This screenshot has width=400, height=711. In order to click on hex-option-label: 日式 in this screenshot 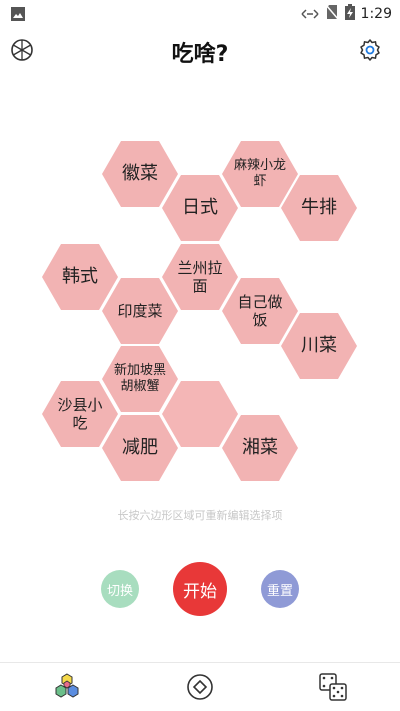, I will do `click(200, 208)`.